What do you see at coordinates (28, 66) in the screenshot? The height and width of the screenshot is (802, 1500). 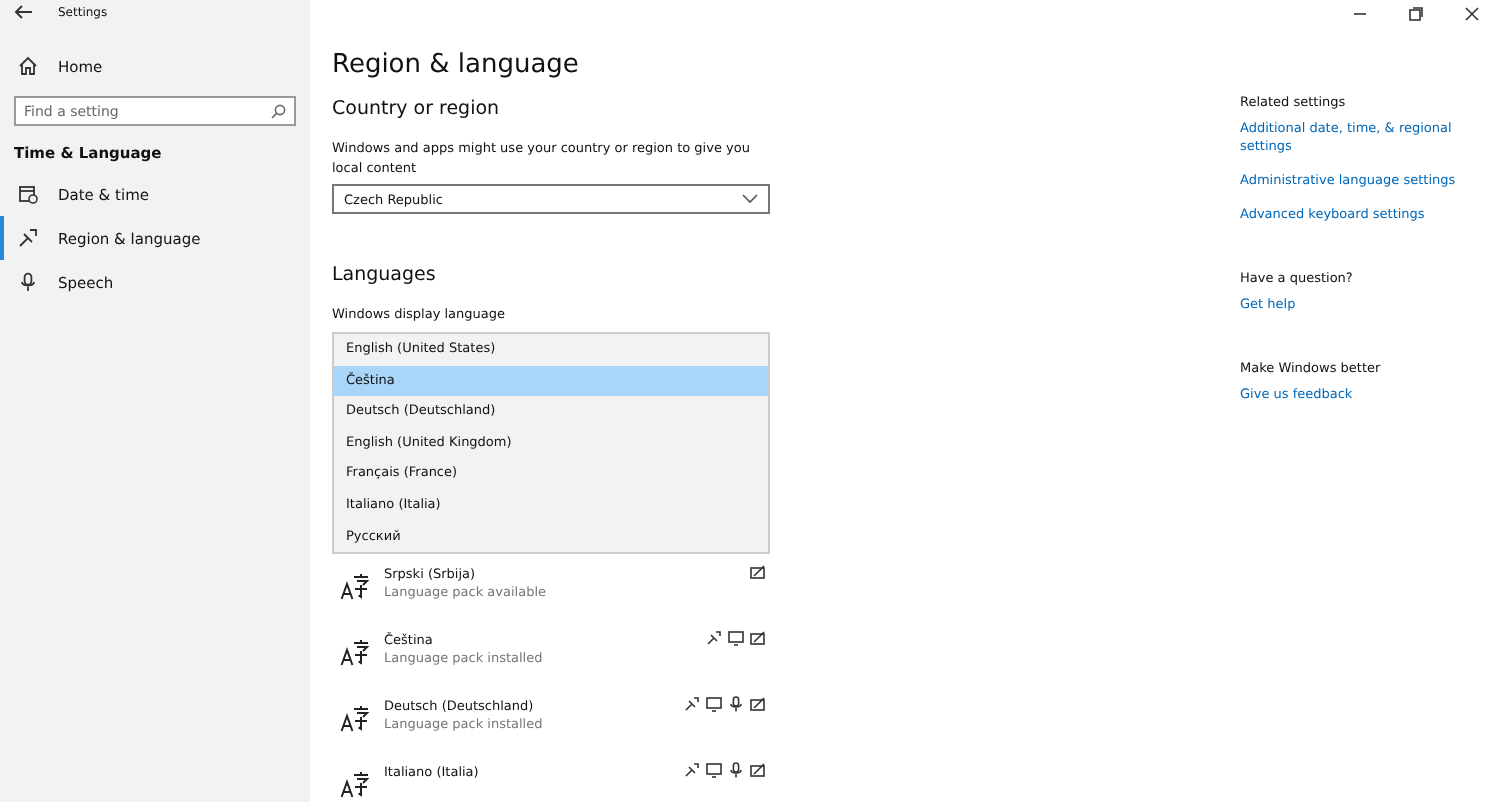 I see `home-icon` at bounding box center [28, 66].